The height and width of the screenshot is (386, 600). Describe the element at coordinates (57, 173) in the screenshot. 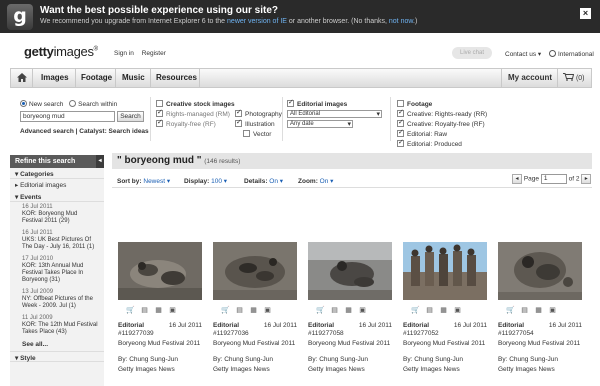

I see `categories-section: ▾ Categories` at that location.